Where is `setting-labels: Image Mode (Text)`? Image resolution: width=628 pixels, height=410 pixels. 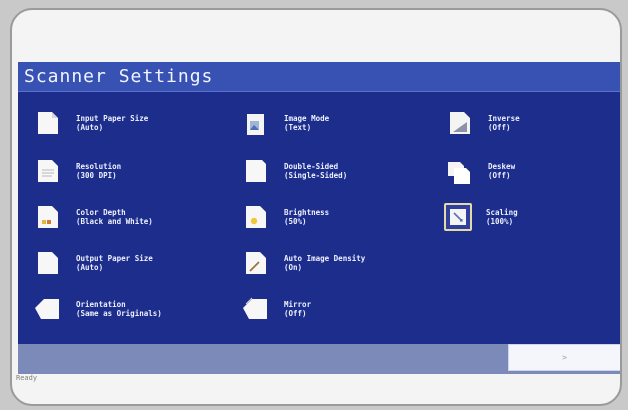 setting-labels: Image Mode (Text) is located at coordinates (306, 123).